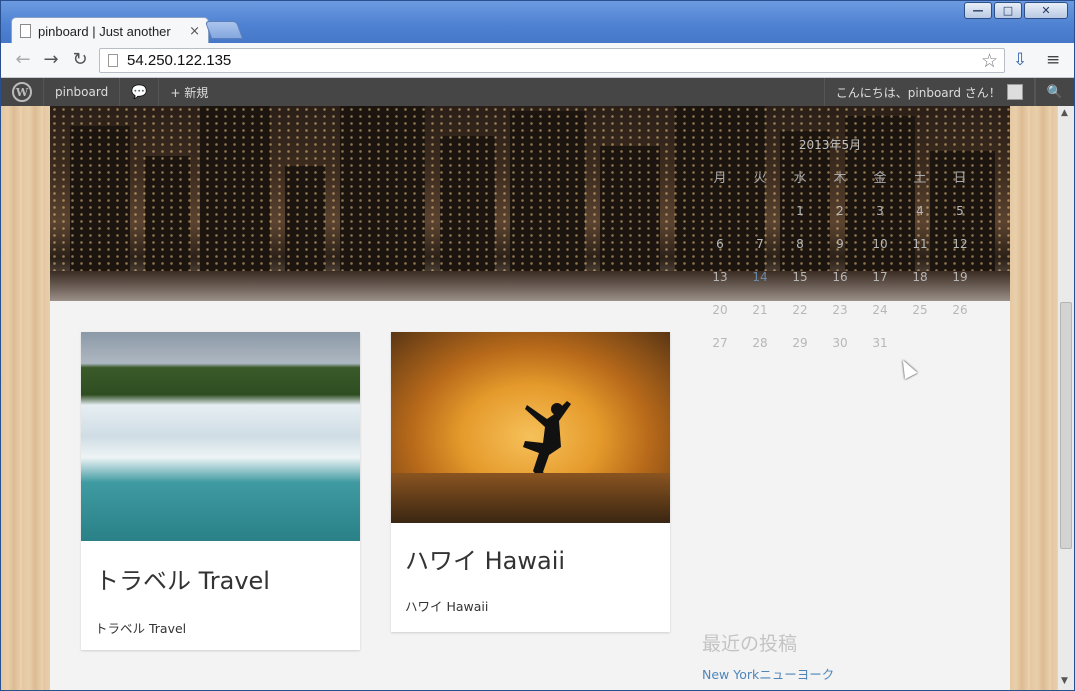  Describe the element at coordinates (547, 445) in the screenshot. I see `jumper-silhouette` at that location.